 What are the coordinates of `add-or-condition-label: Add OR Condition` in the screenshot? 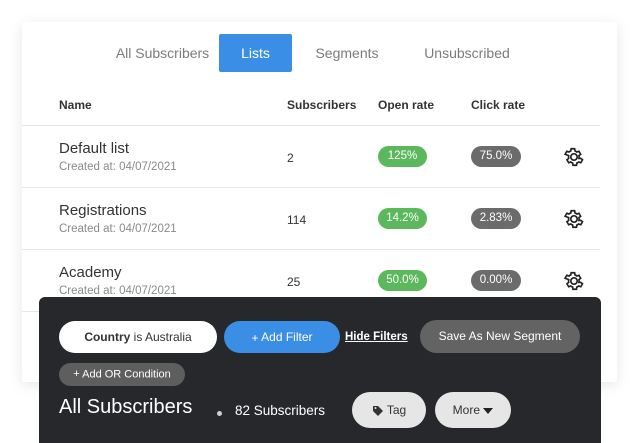 It's located at (126, 374).